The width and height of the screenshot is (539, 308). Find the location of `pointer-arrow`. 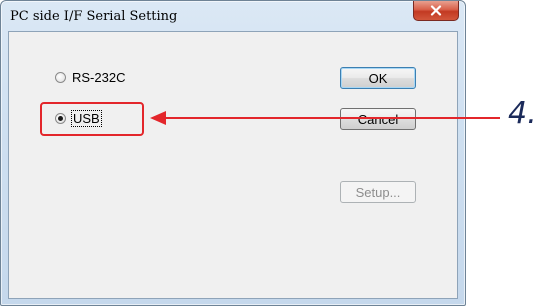

pointer-arrow is located at coordinates (325, 118).